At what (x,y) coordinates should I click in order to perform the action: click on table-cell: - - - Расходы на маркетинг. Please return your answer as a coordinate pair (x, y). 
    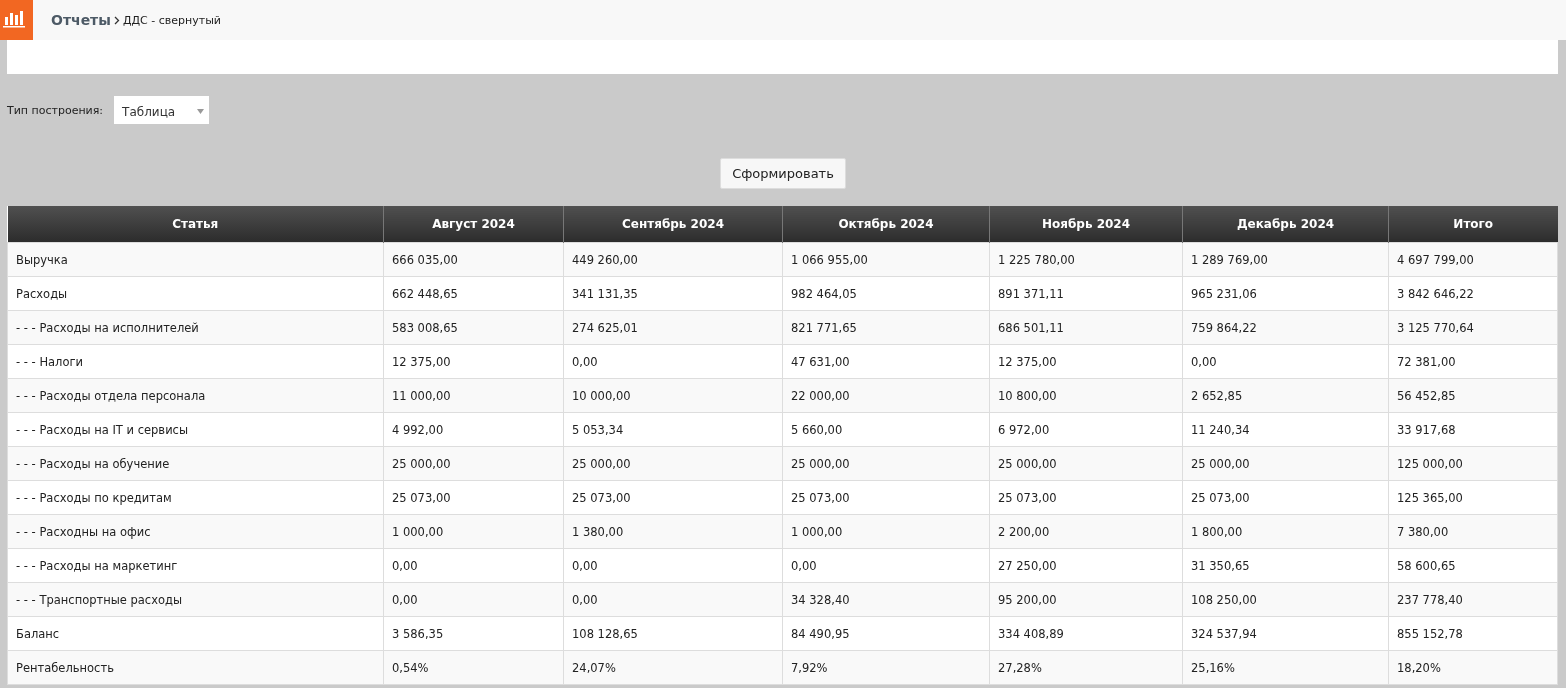
    Looking at the image, I should click on (195, 565).